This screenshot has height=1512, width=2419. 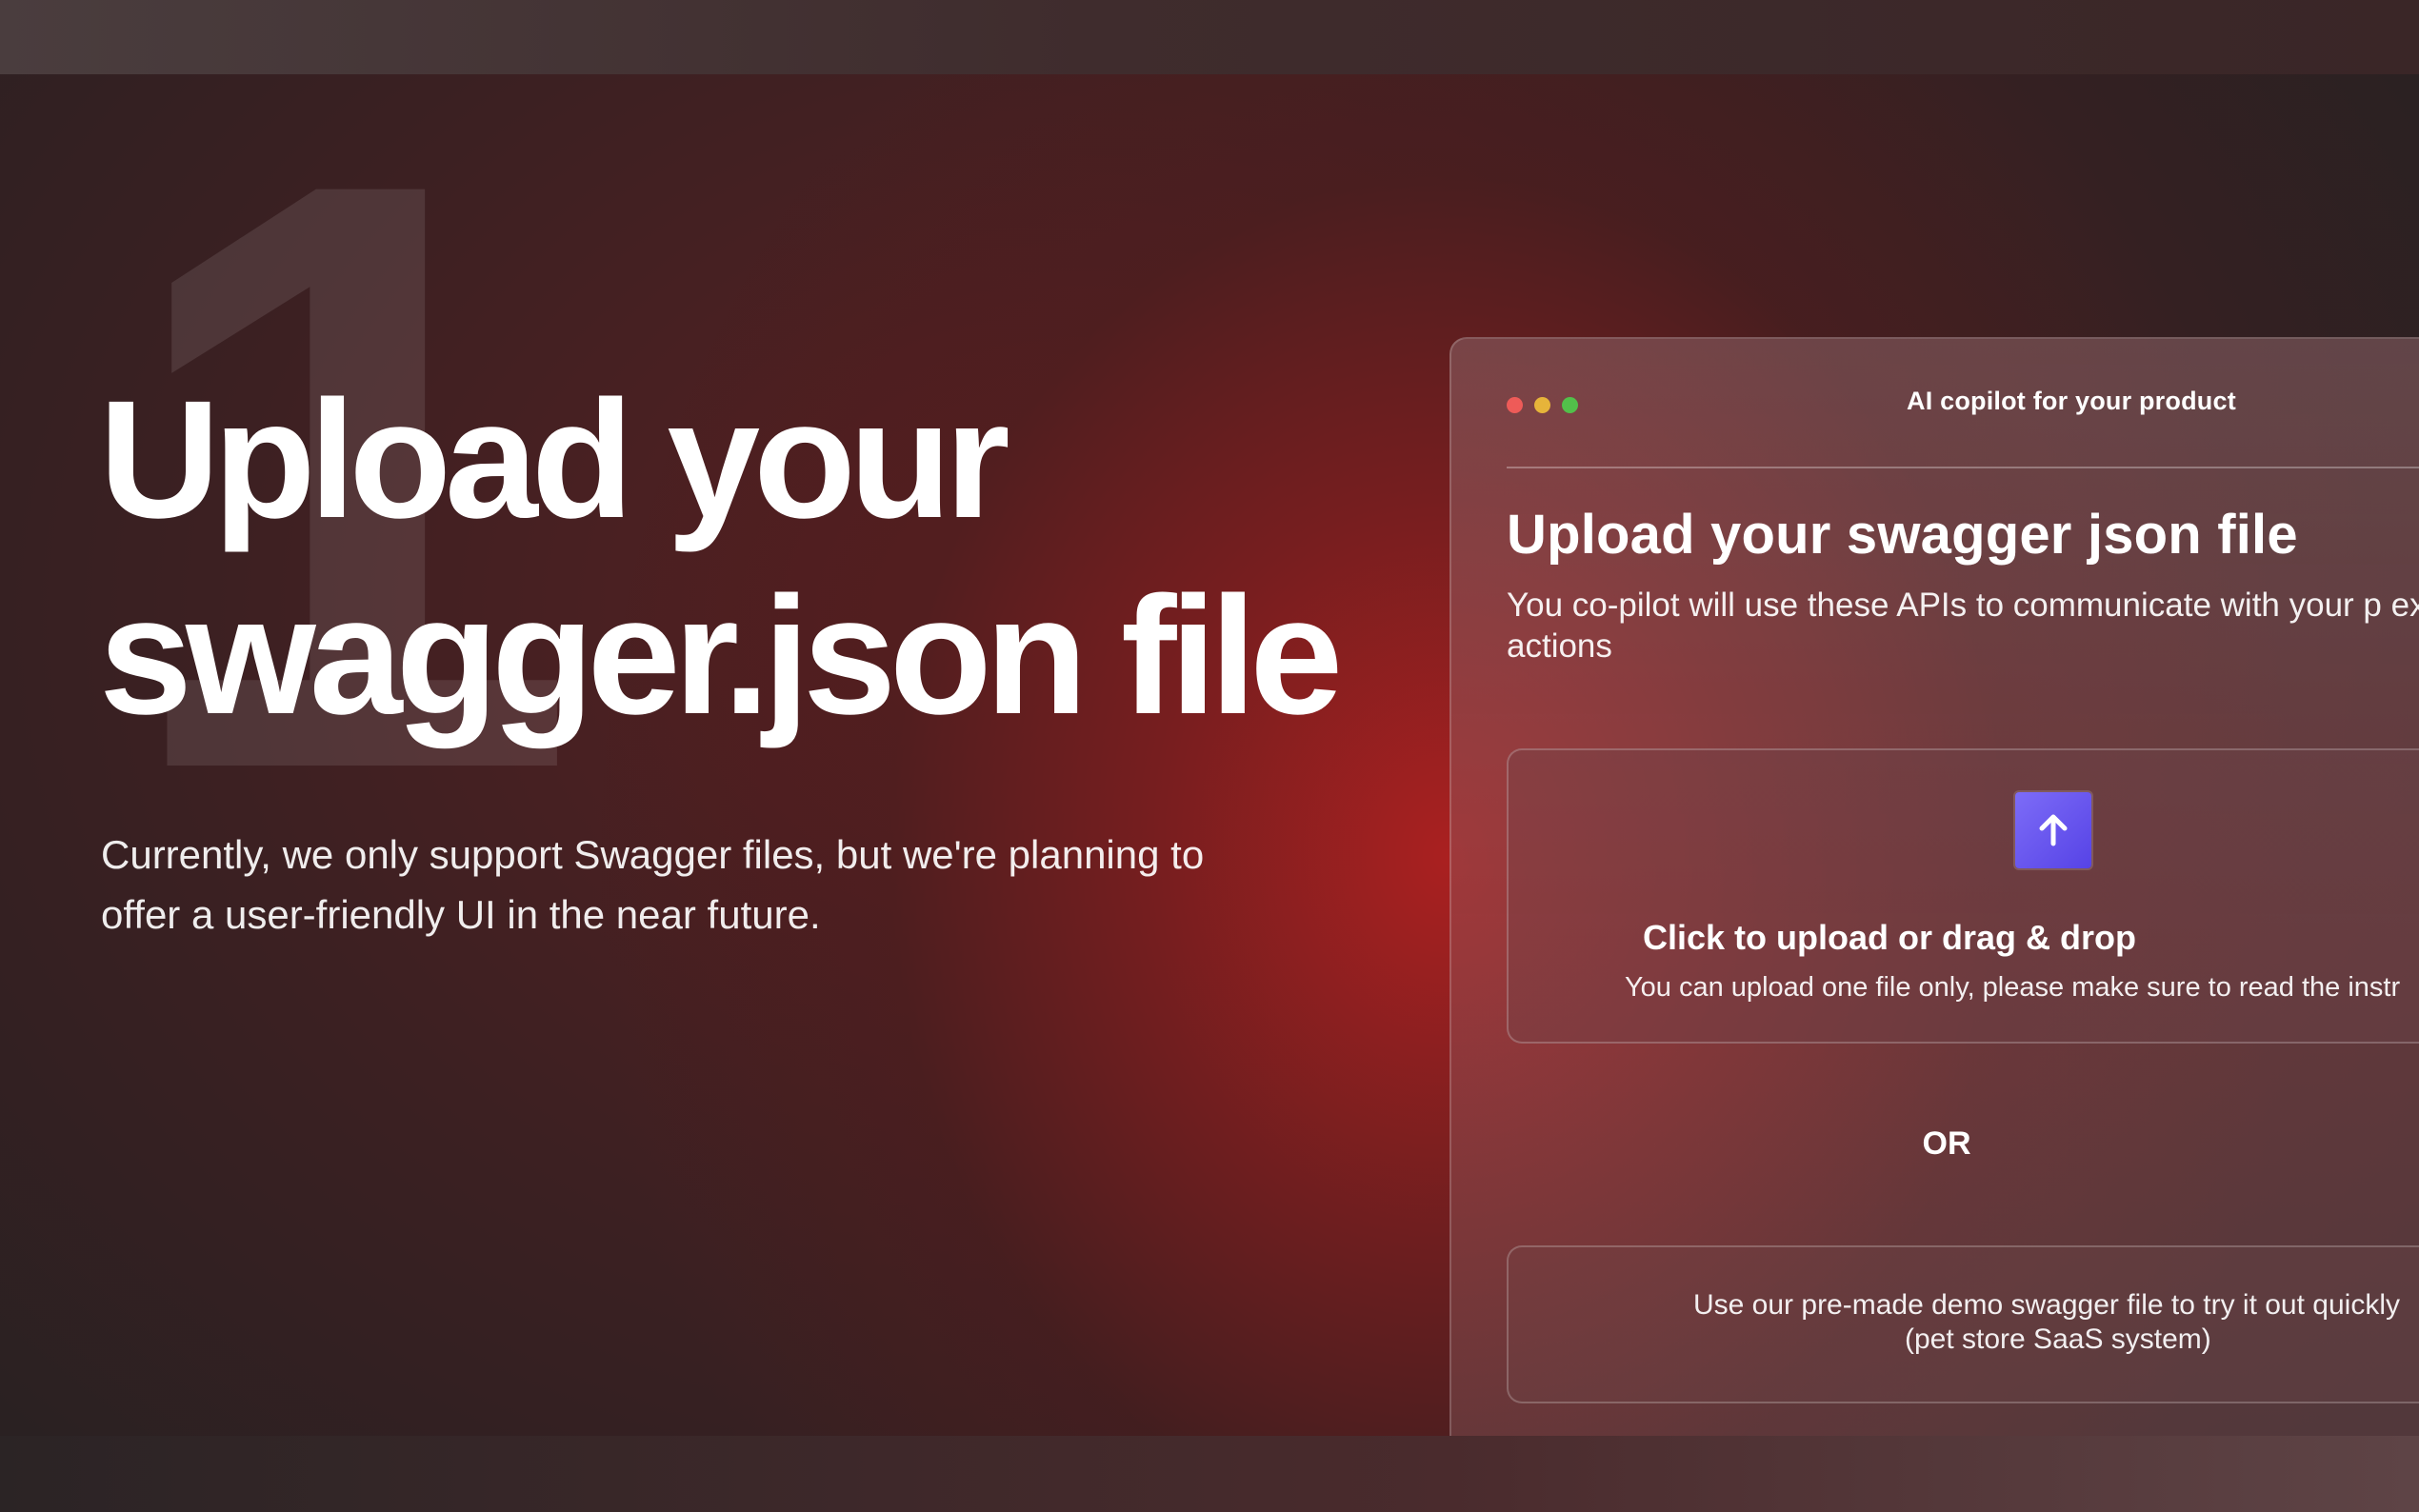 I want to click on or-divider-label: OR, so click(x=1946, y=1143).